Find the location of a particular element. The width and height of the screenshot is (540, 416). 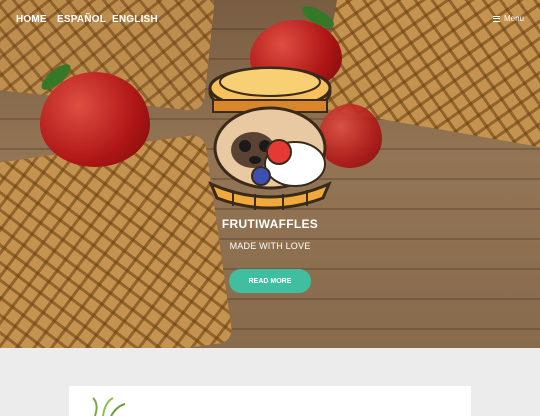

menu-label: Menu is located at coordinates (513, 18).